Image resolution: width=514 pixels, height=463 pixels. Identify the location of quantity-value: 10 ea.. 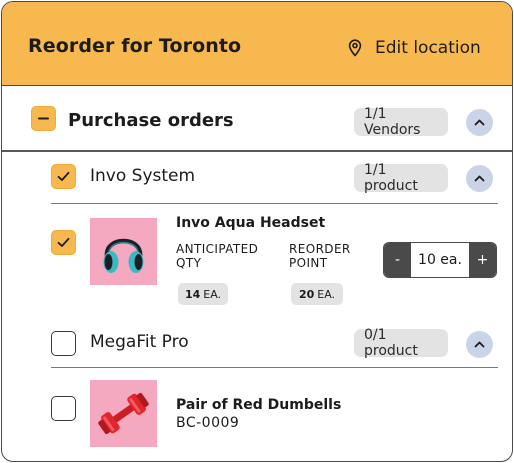
(440, 260).